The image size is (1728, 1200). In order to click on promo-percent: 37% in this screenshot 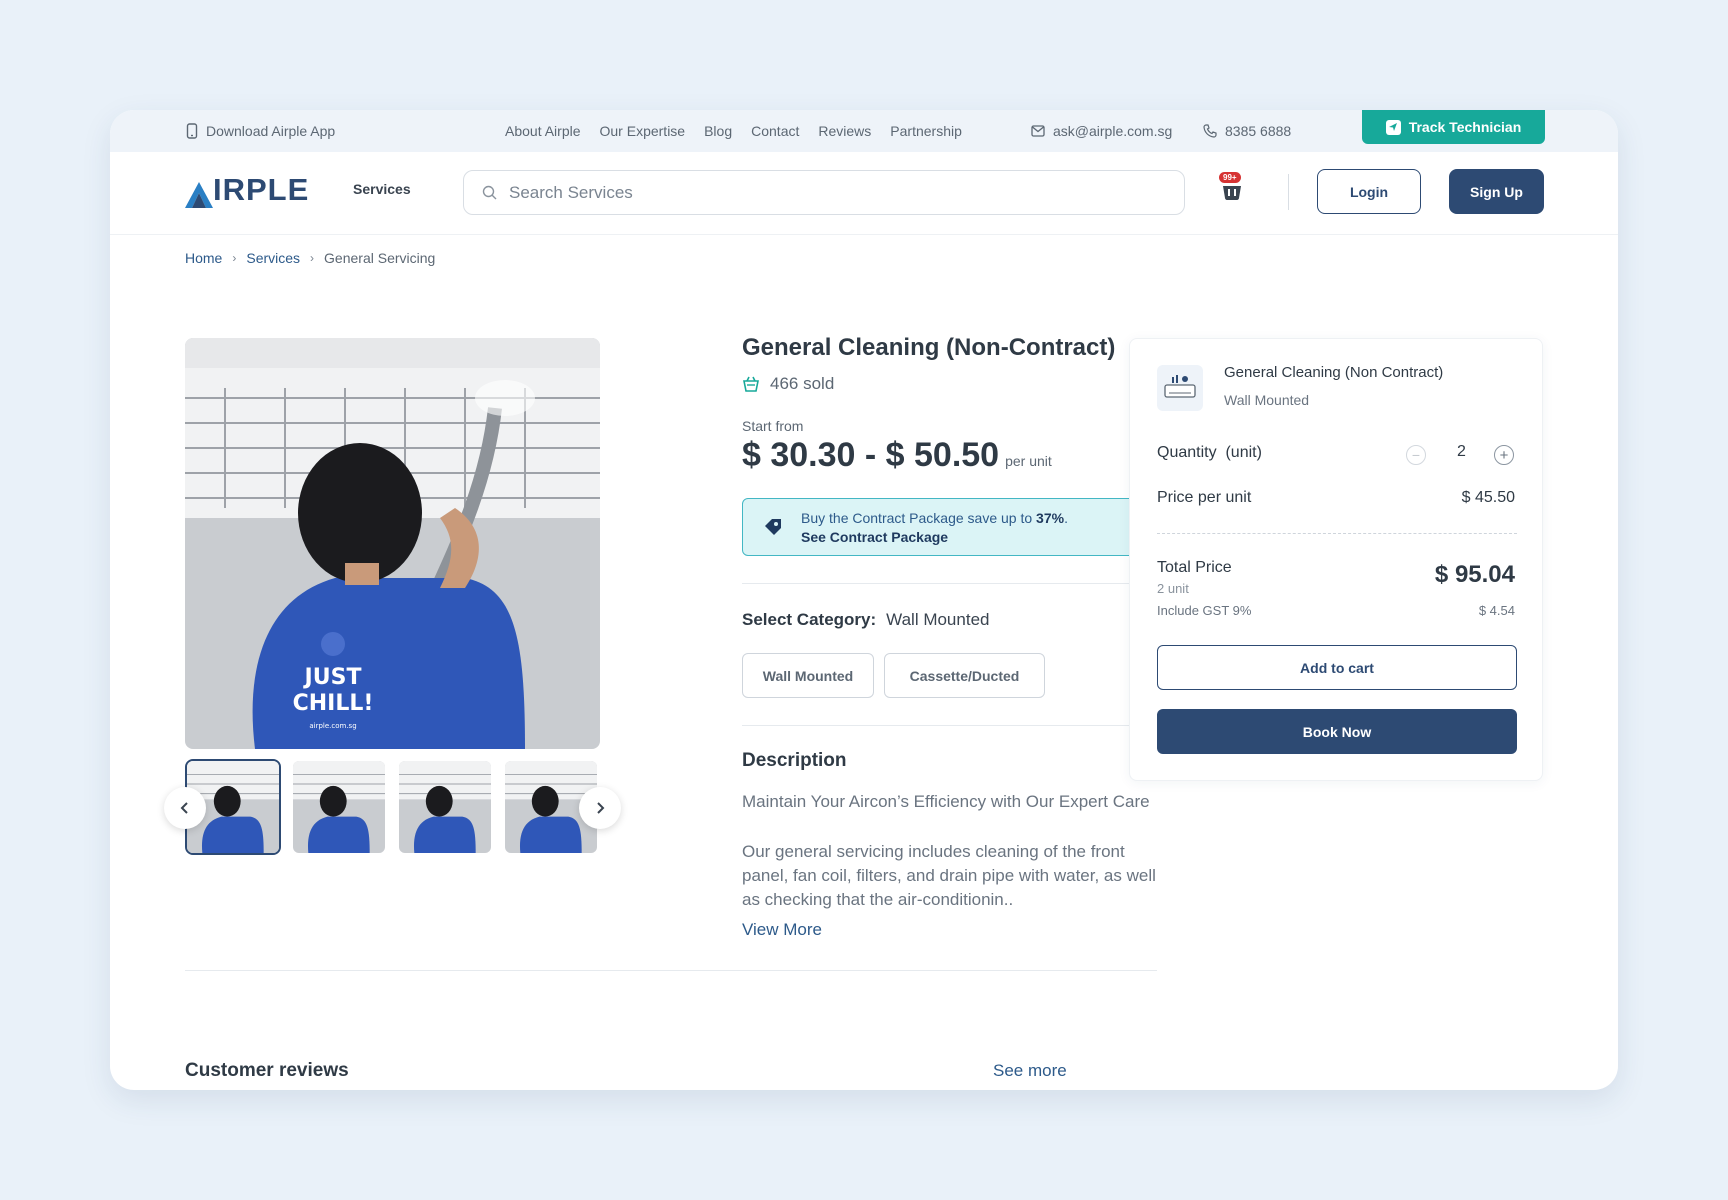, I will do `click(1050, 517)`.